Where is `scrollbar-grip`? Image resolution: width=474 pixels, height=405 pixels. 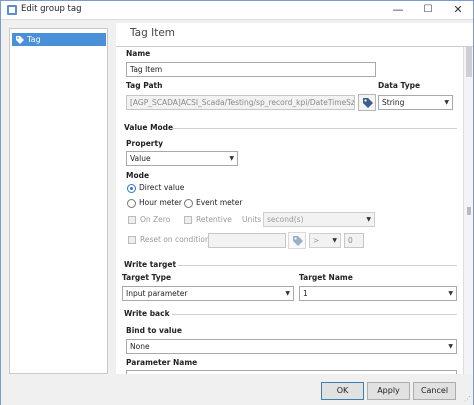
scrollbar-grip is located at coordinates (469, 211).